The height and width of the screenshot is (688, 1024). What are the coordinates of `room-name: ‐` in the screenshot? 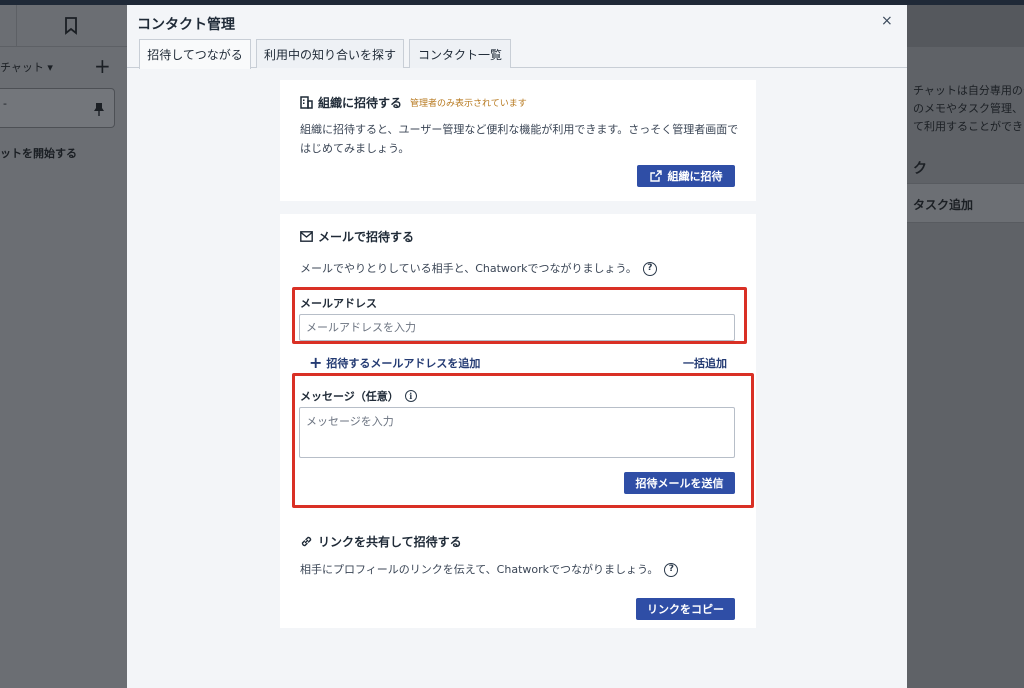 It's located at (5, 103).